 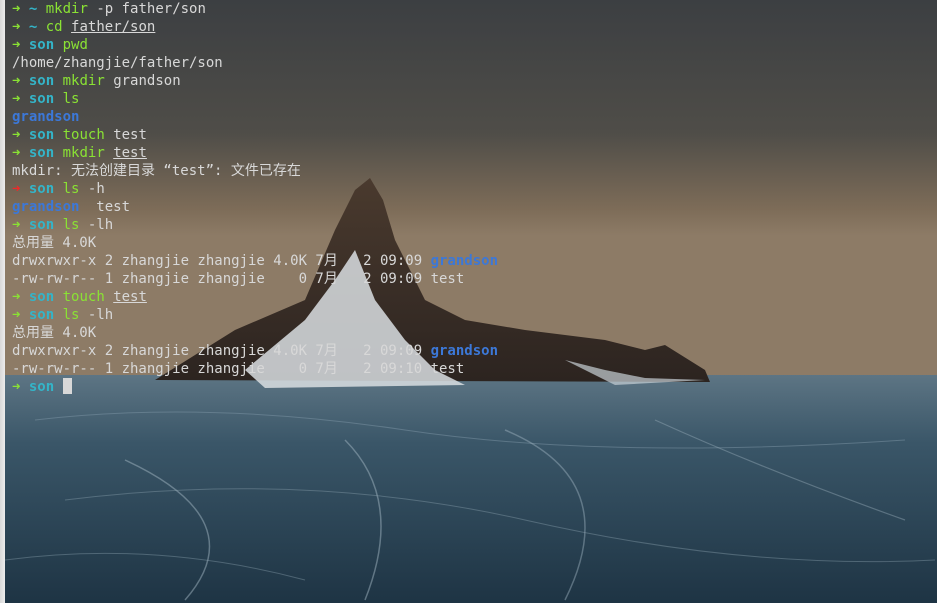 I want to click on terminal-line: ➜ ~ cd father/son, so click(x=474, y=27).